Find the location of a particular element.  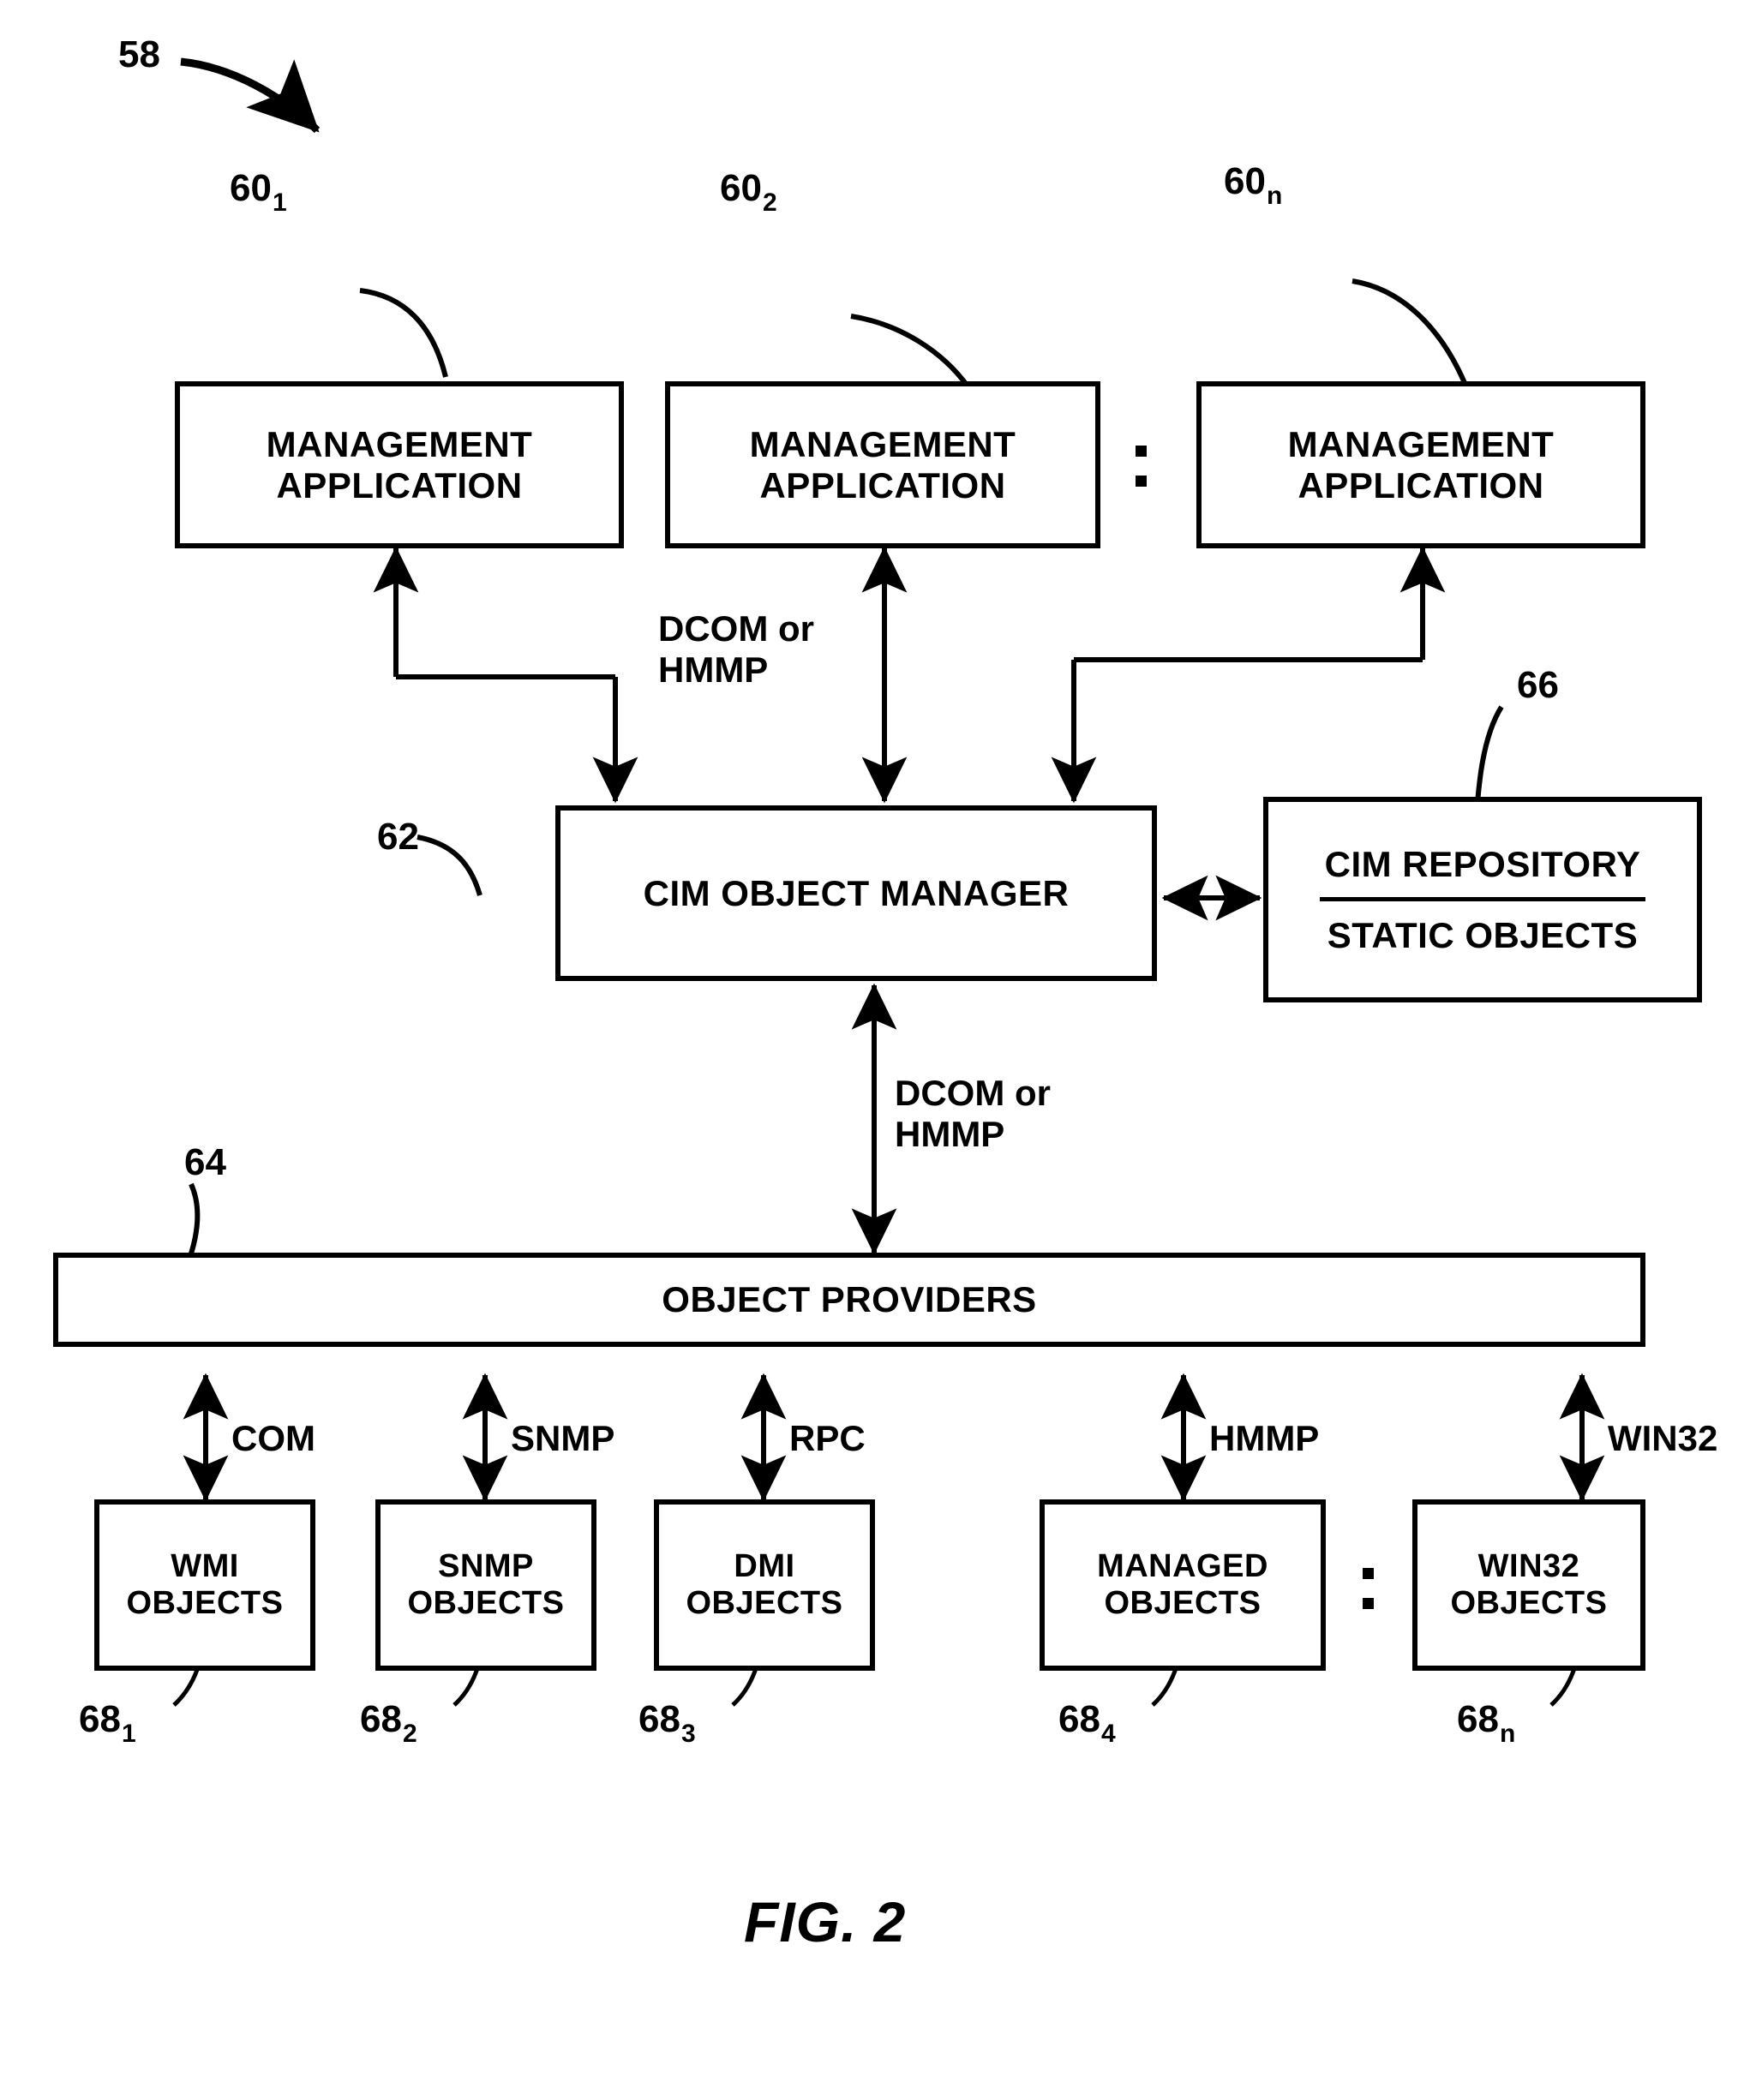

ref-numeral-58: 58 is located at coordinates (139, 54).